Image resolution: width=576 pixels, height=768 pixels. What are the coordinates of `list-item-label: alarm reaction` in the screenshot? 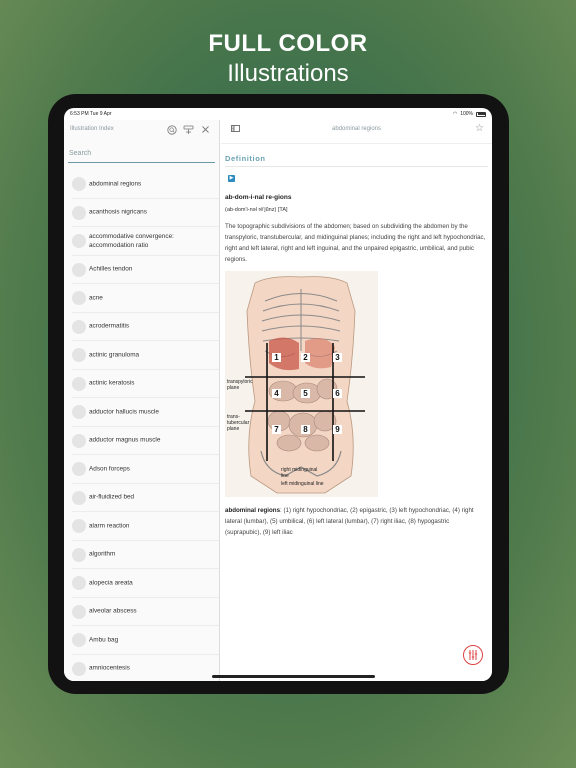 It's located at (109, 526).